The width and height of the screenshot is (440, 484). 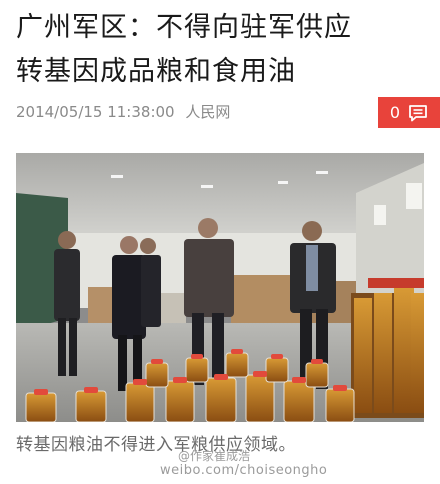 What do you see at coordinates (214, 456) in the screenshot?
I see `watermark-handle: @作家崔成浩` at bounding box center [214, 456].